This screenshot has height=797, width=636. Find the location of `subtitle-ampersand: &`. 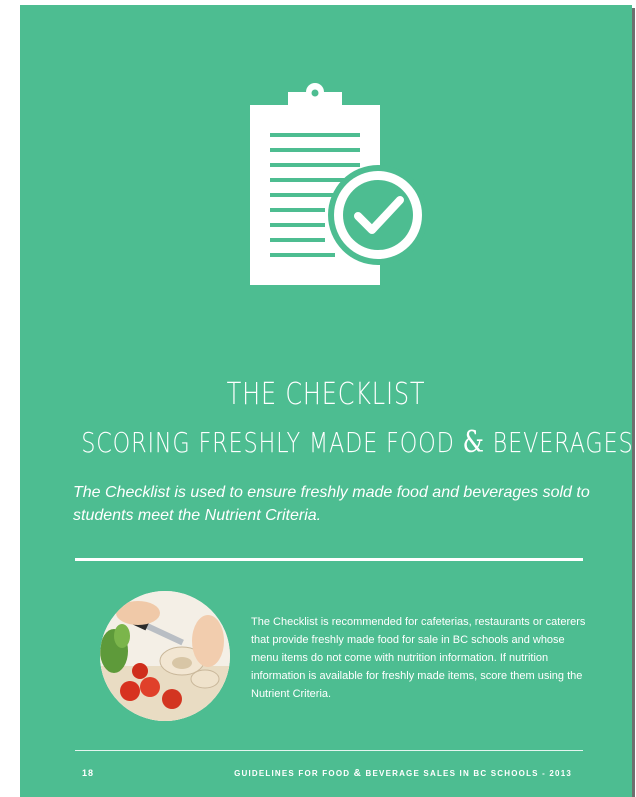

subtitle-ampersand: & is located at coordinates (473, 442).